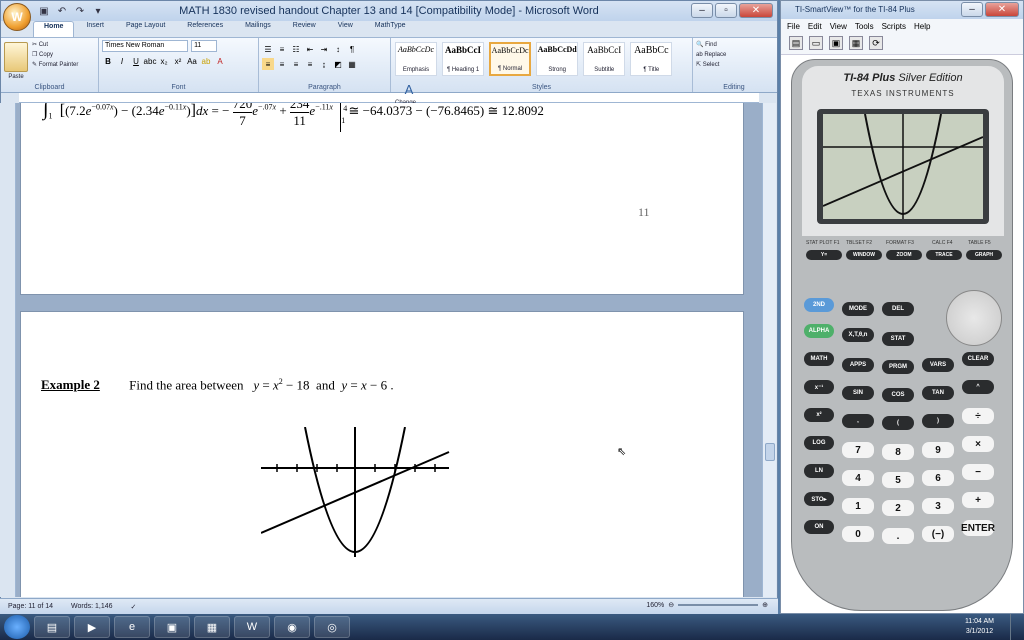 The width and height of the screenshot is (1024, 640). I want to click on status-words: Words: 1,146, so click(92, 606).